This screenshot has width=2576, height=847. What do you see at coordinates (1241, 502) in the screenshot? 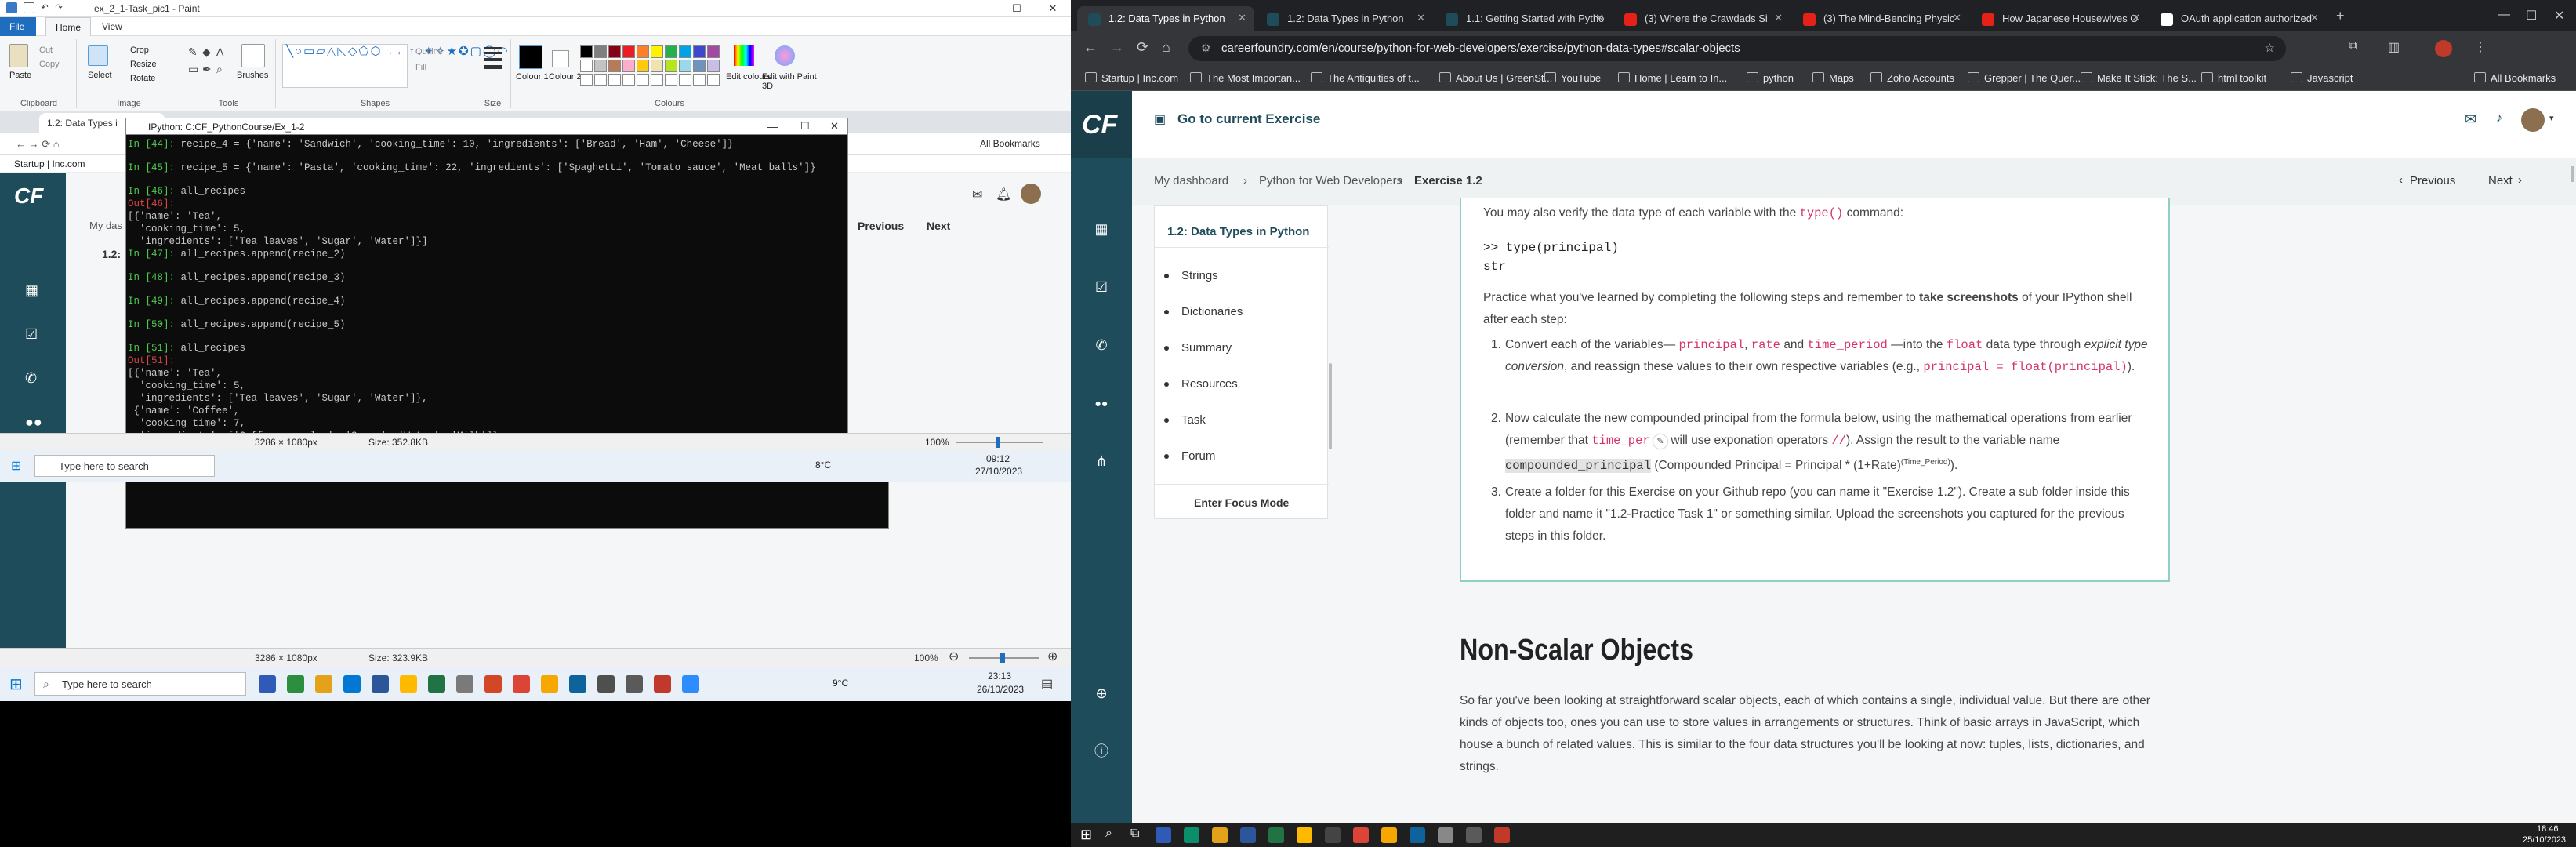
I see `focus-mode-button: Enter Focus Mode` at bounding box center [1241, 502].